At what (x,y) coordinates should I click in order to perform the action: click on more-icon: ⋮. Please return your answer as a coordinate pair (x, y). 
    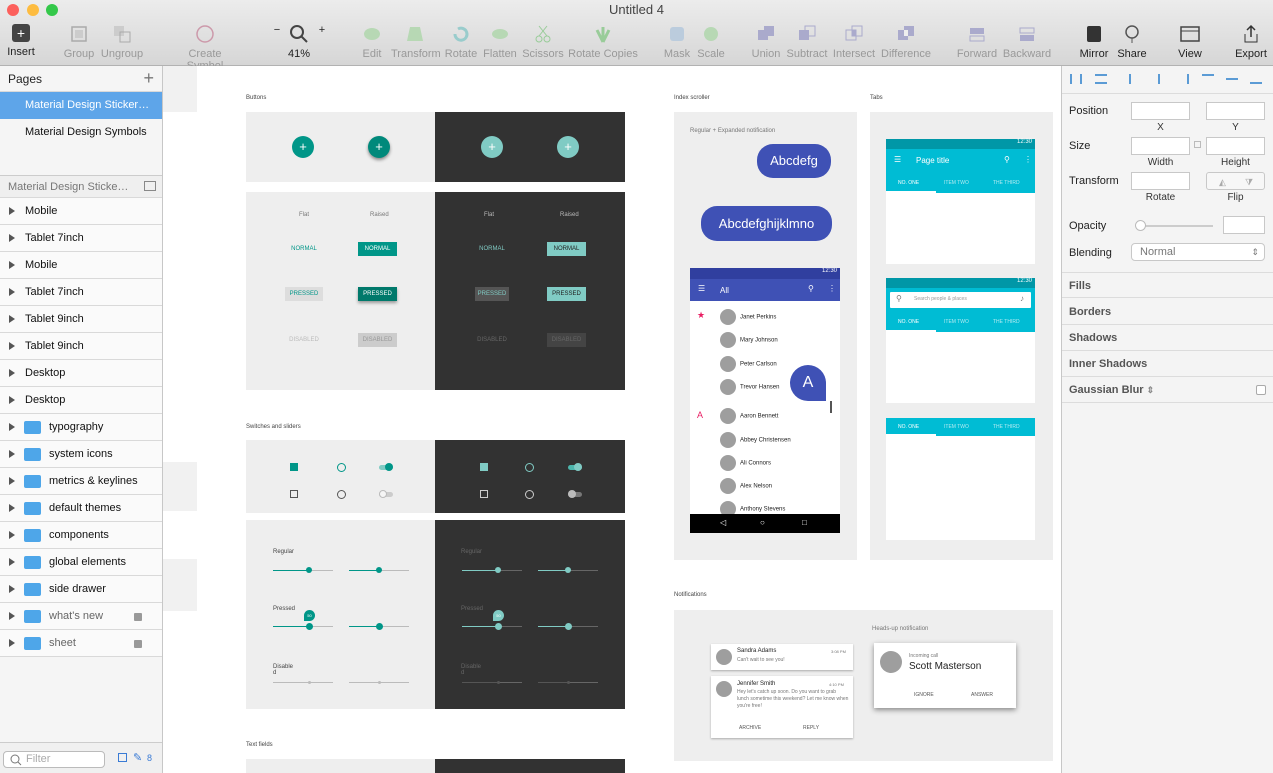
    Looking at the image, I should click on (1028, 159).